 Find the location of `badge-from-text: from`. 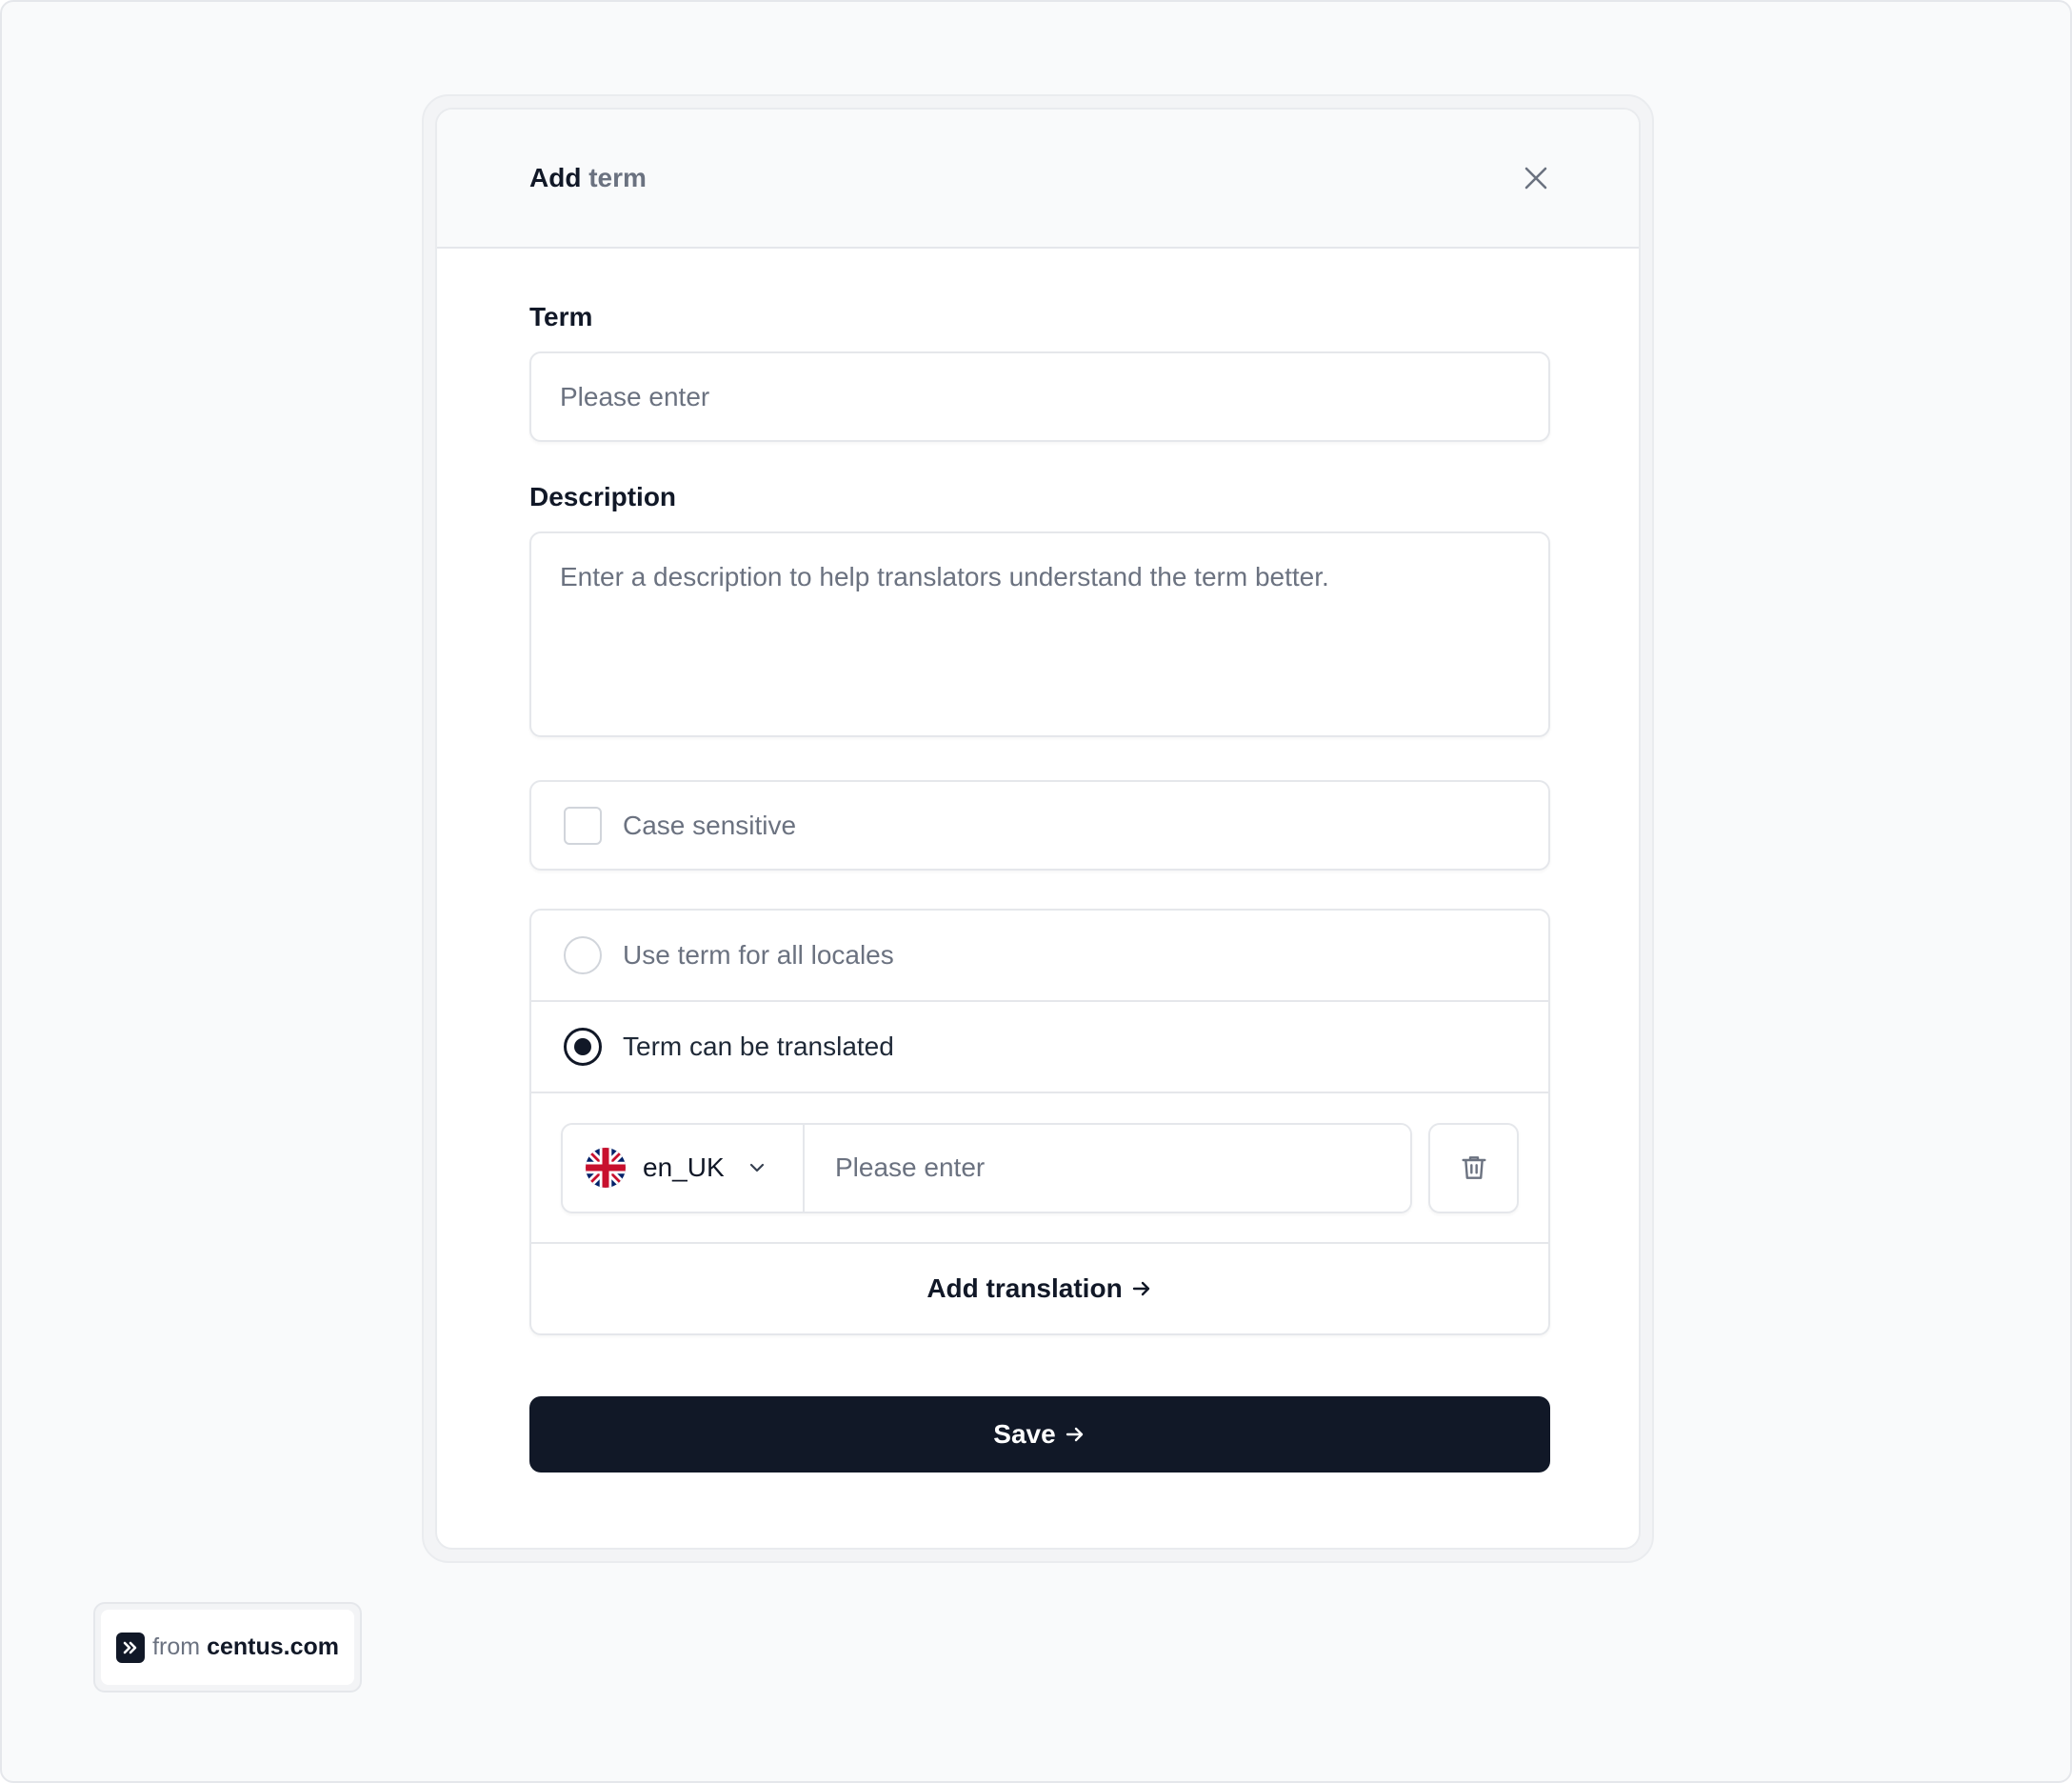

badge-from-text: from is located at coordinates (176, 1646).